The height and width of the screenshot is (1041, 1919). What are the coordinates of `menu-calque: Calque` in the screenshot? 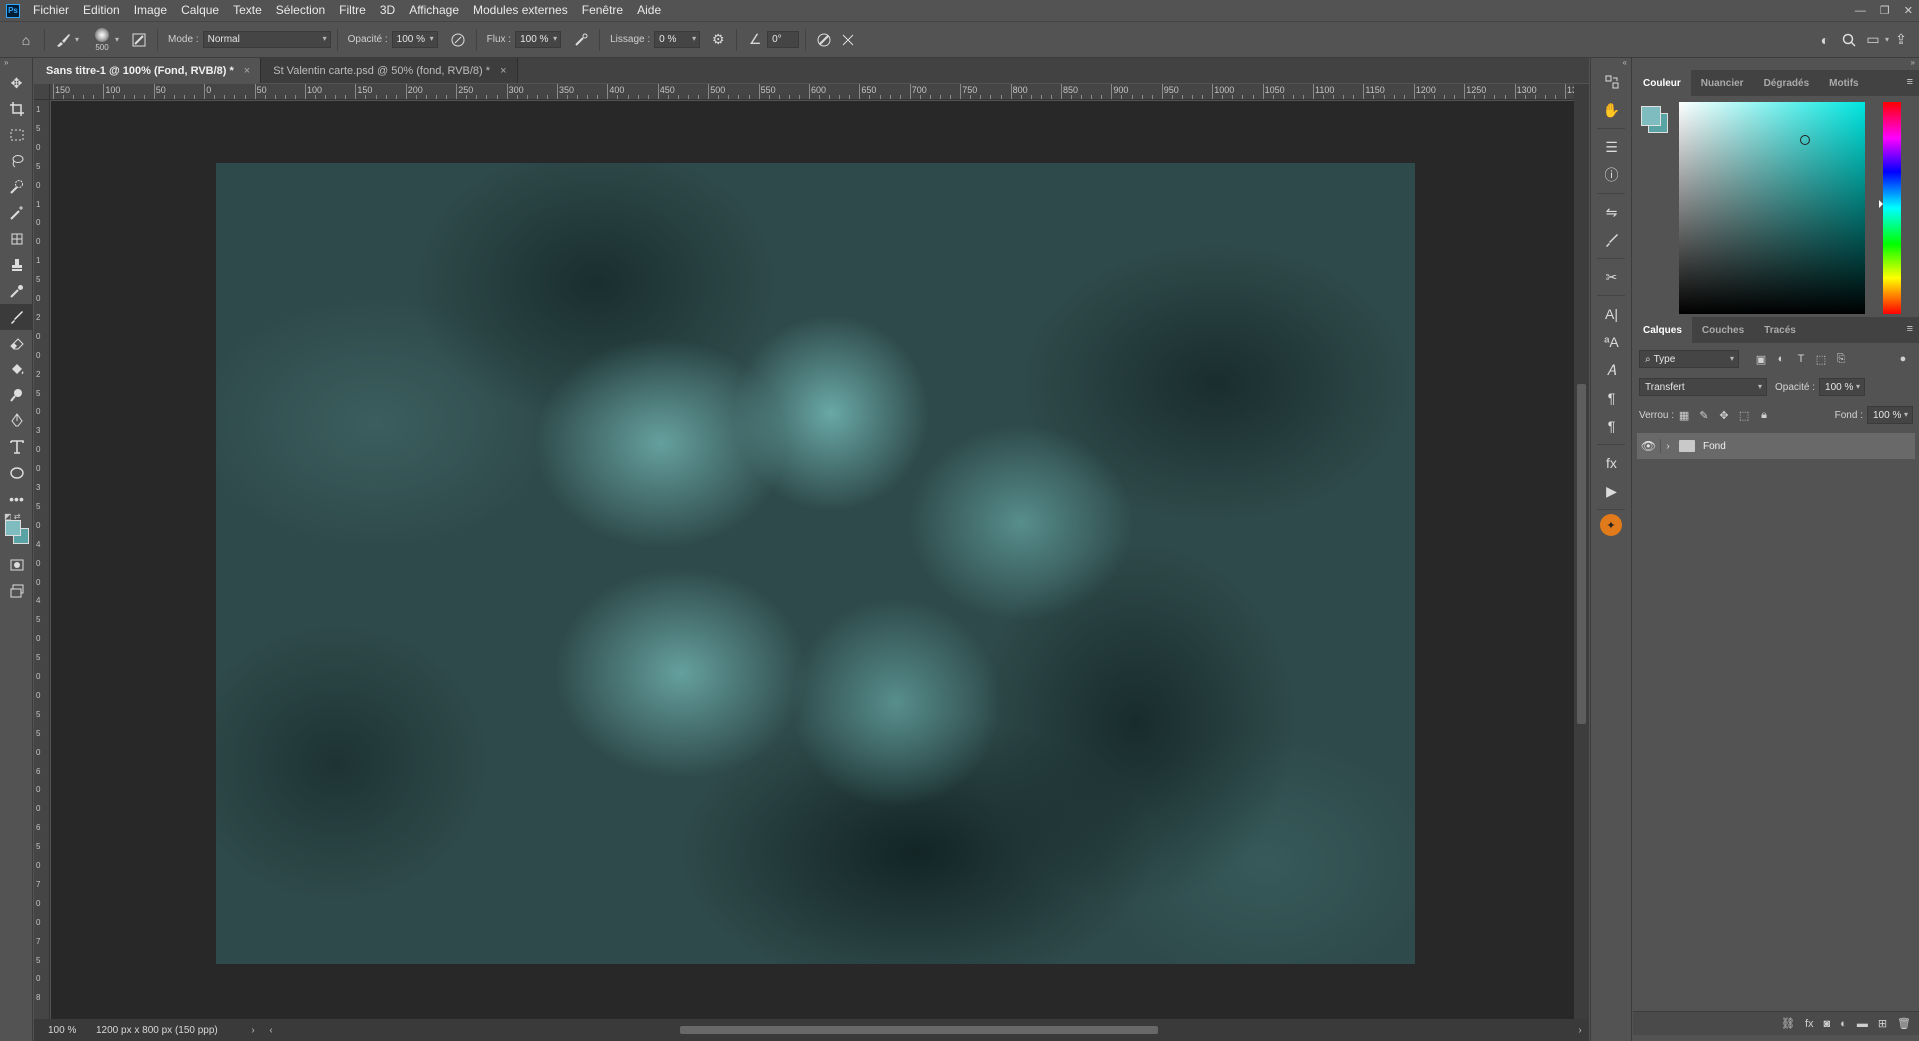 It's located at (200, 10).